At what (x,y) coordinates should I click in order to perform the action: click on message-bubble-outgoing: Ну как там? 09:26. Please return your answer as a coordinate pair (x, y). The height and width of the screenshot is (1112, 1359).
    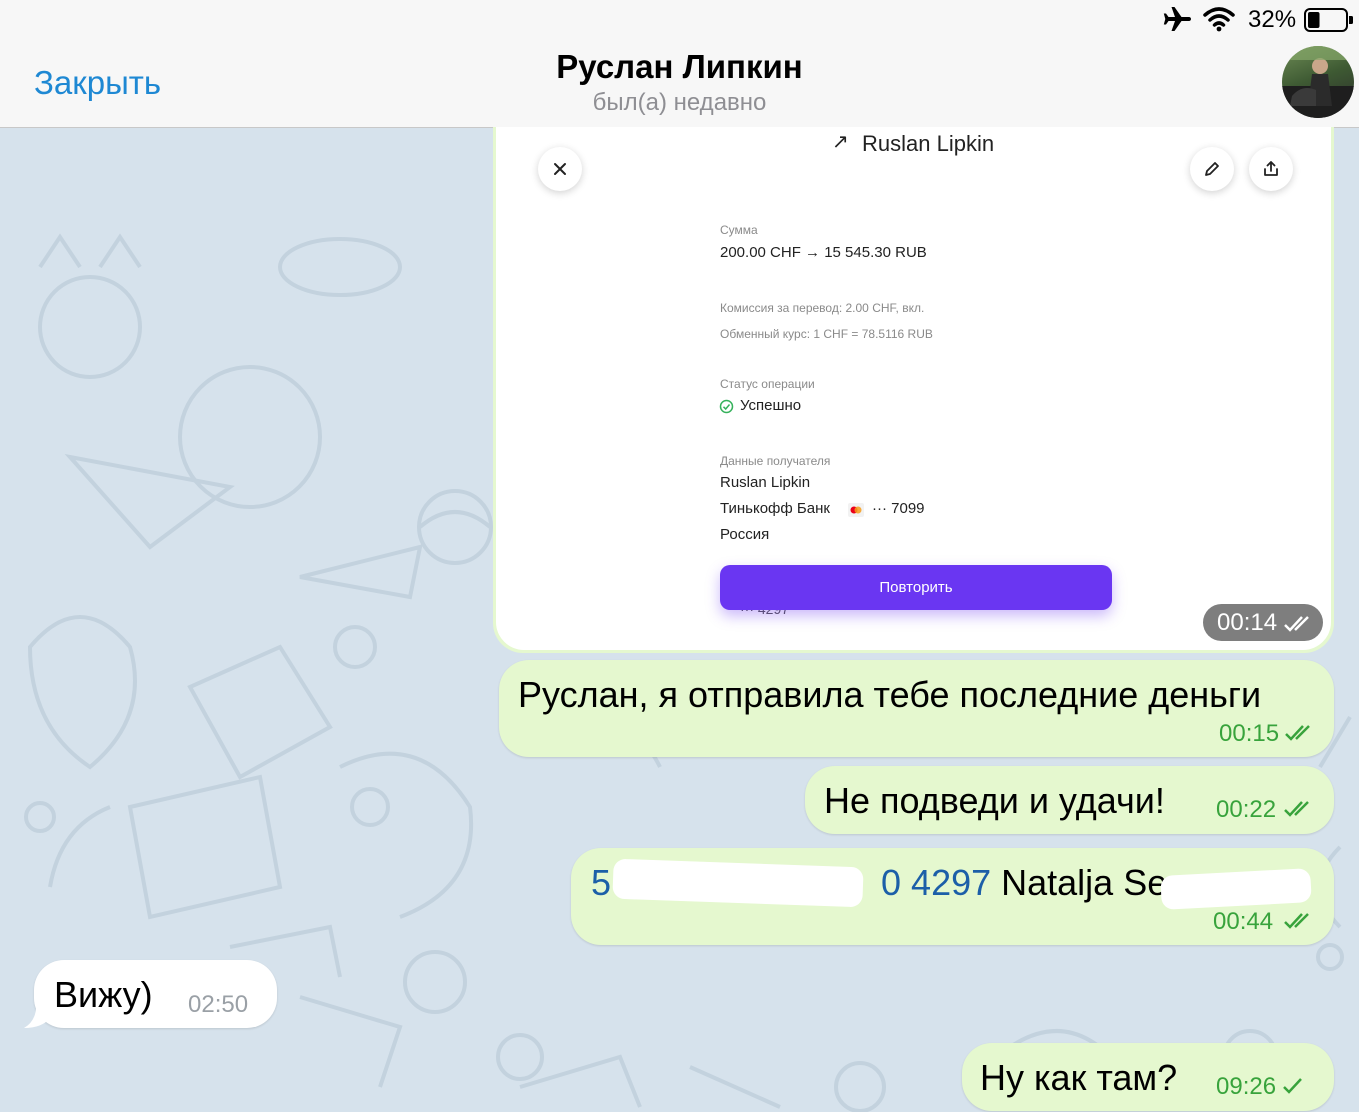
    Looking at the image, I should click on (1148, 1077).